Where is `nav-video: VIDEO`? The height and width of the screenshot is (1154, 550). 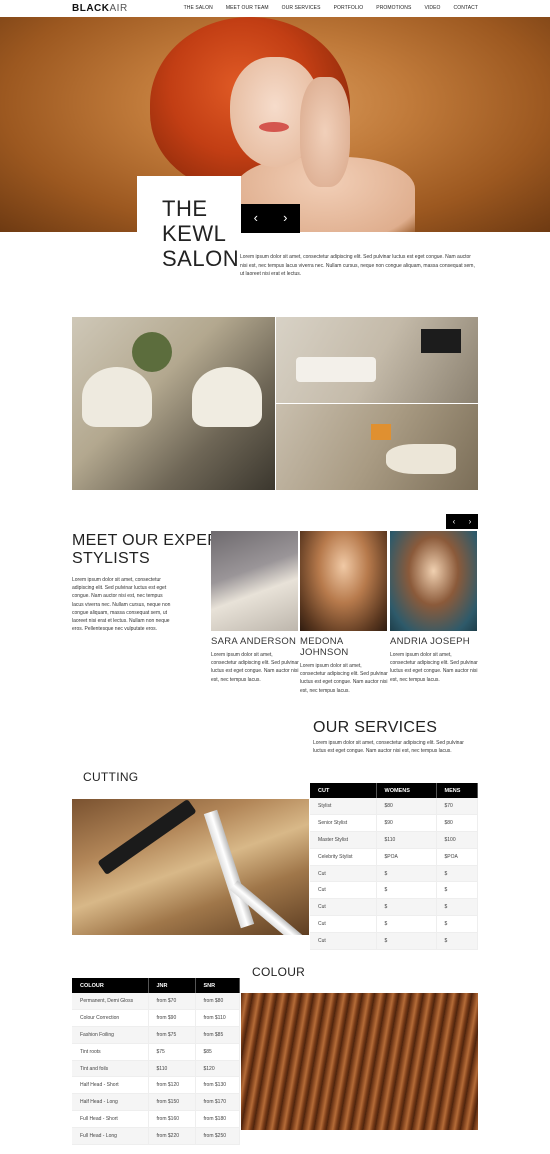
nav-video: VIDEO is located at coordinates (432, 8).